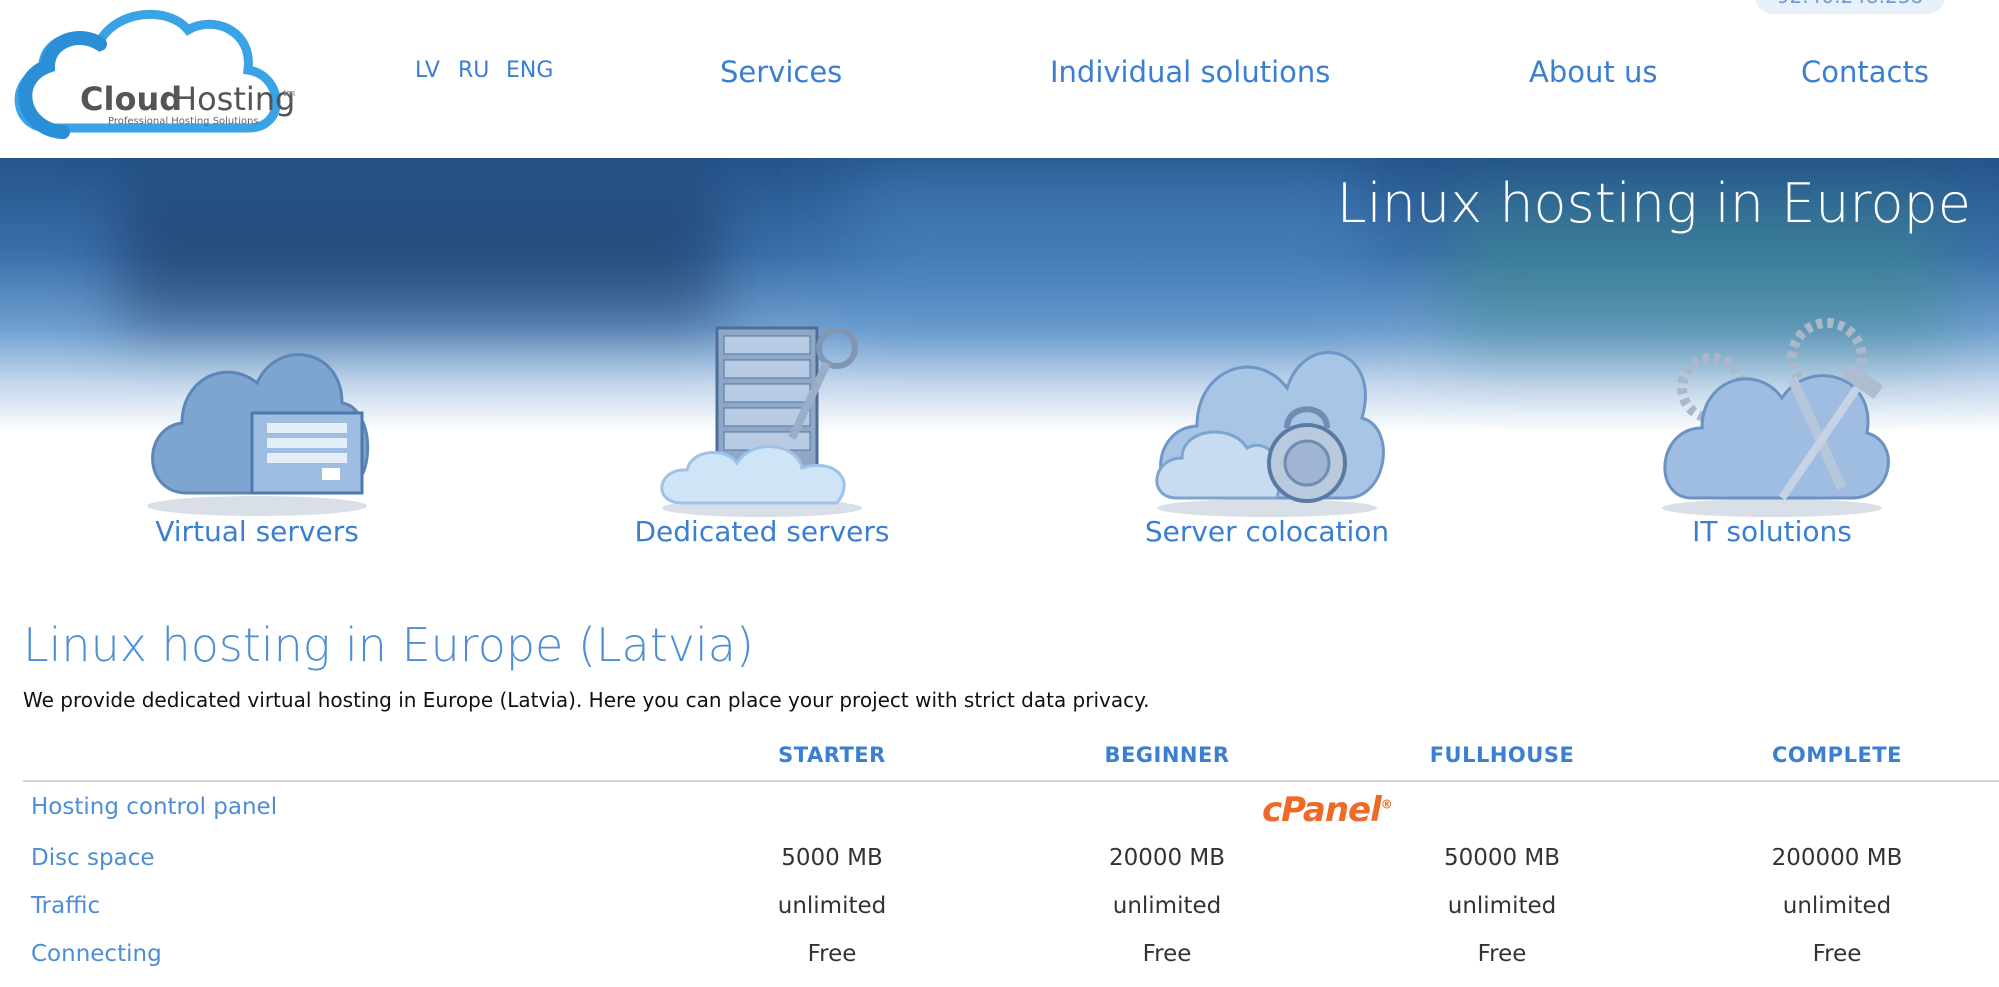 This screenshot has height=987, width=1999. I want to click on plan-header-starter: STARTER, so click(832, 755).